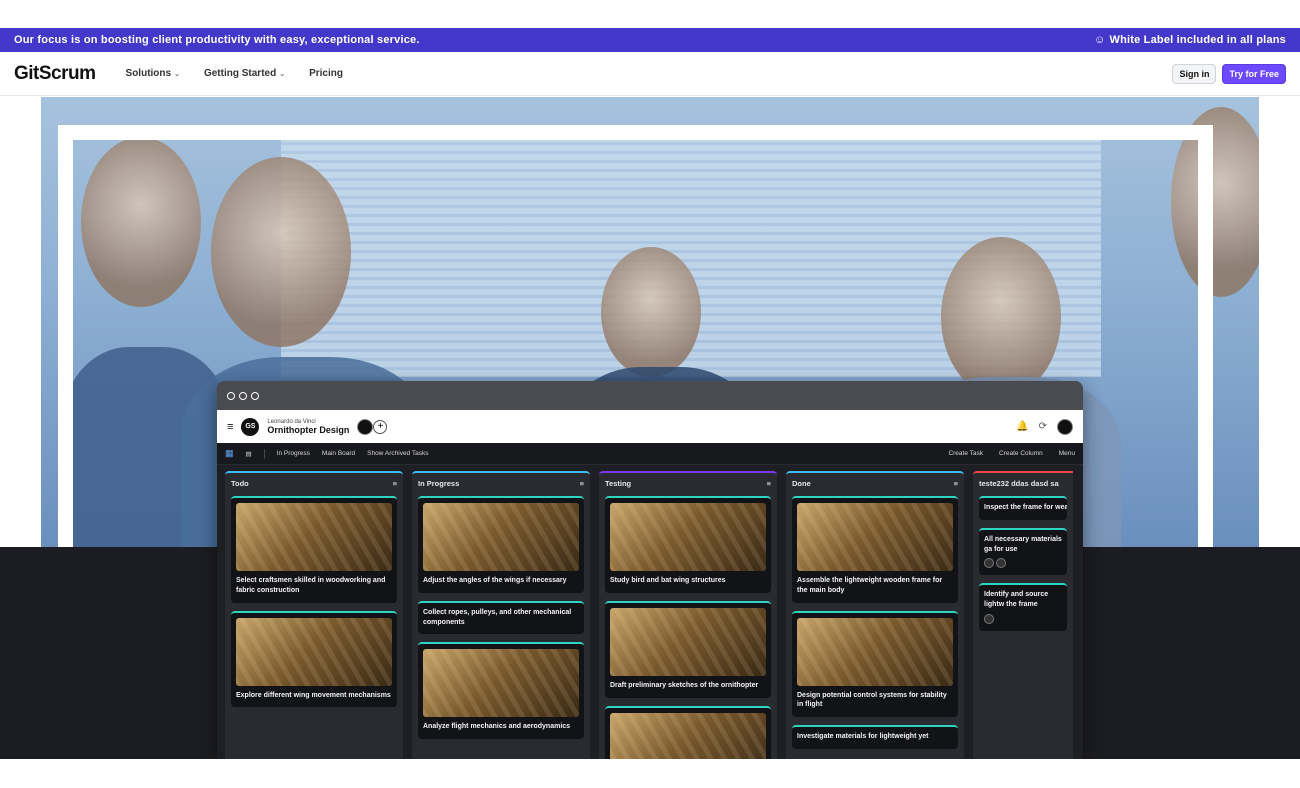 The width and height of the screenshot is (1300, 788). Describe the element at coordinates (1067, 453) in the screenshot. I see `menu-button: Menu` at that location.